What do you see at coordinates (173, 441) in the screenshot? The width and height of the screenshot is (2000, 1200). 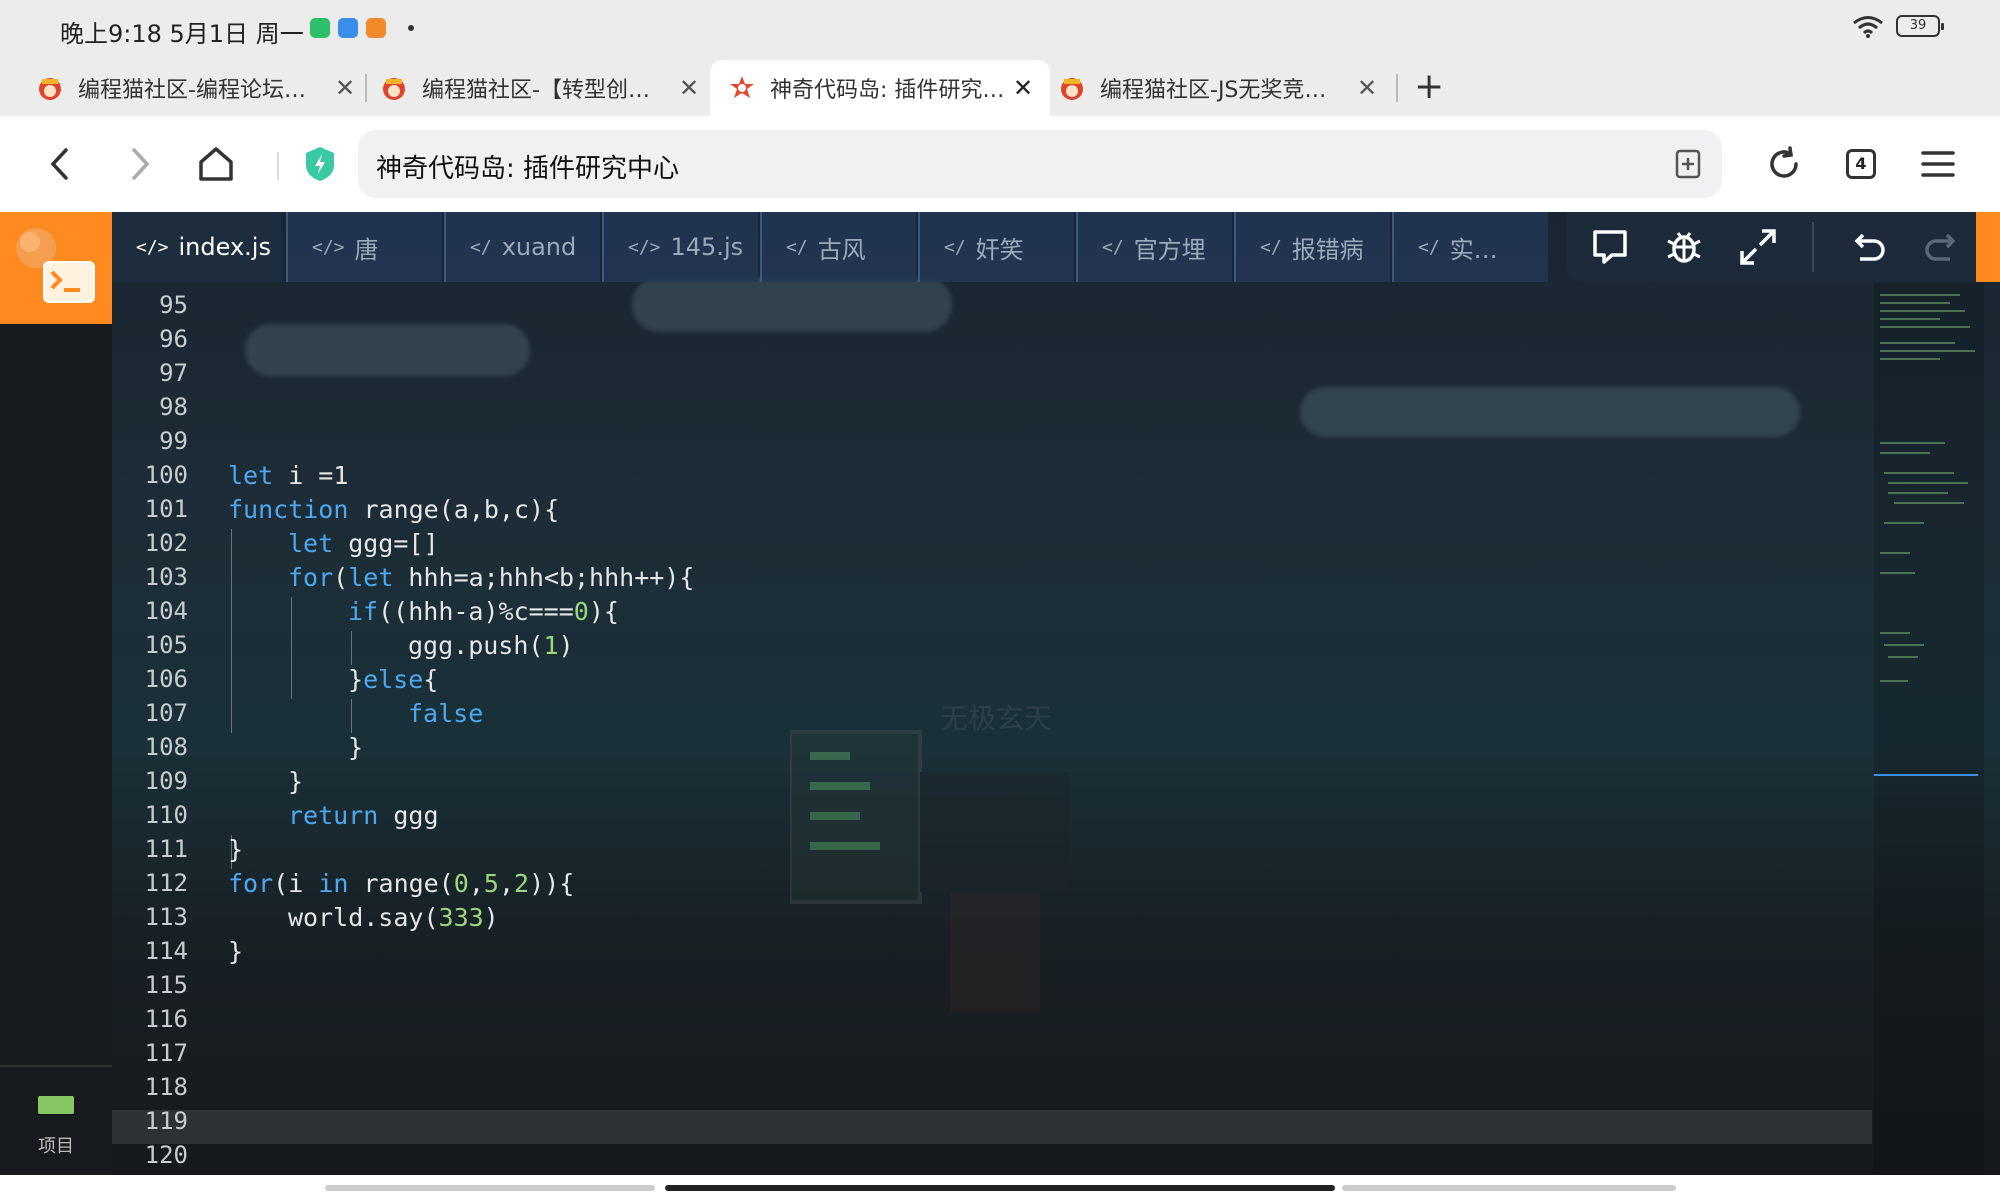 I see `line-number: 99` at bounding box center [173, 441].